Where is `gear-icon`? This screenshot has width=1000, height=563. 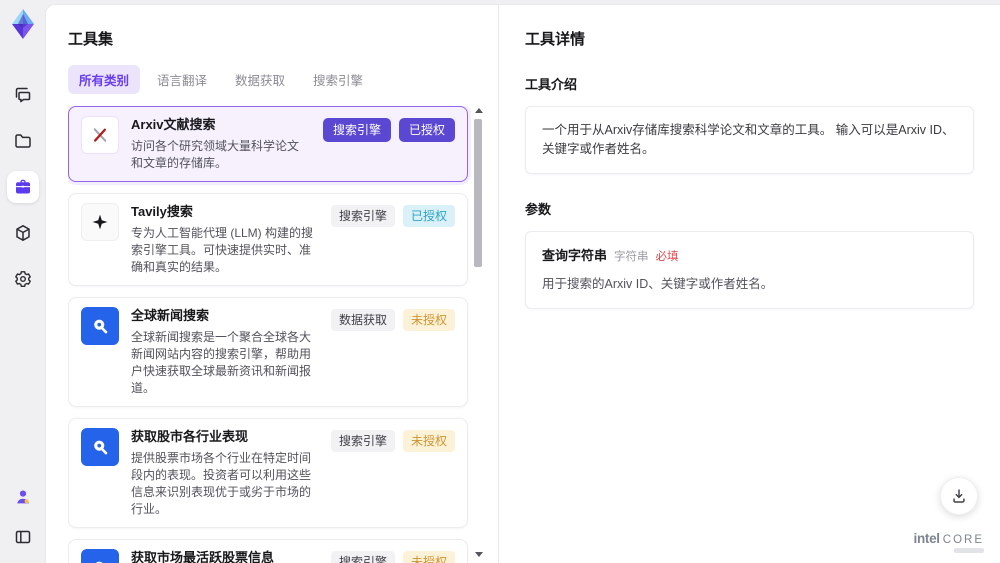
gear-icon is located at coordinates (23, 279).